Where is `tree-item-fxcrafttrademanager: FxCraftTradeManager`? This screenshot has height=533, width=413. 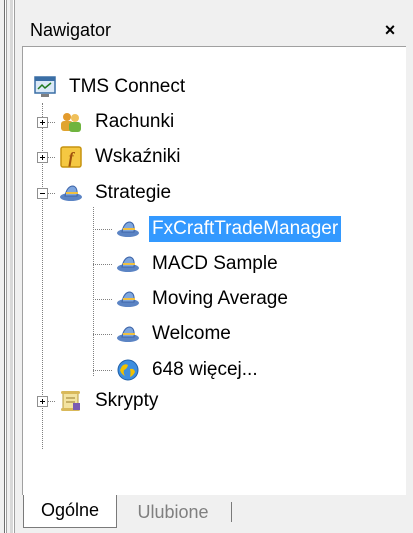
tree-item-fxcrafttrademanager: FxCraftTradeManager is located at coordinates (228, 229).